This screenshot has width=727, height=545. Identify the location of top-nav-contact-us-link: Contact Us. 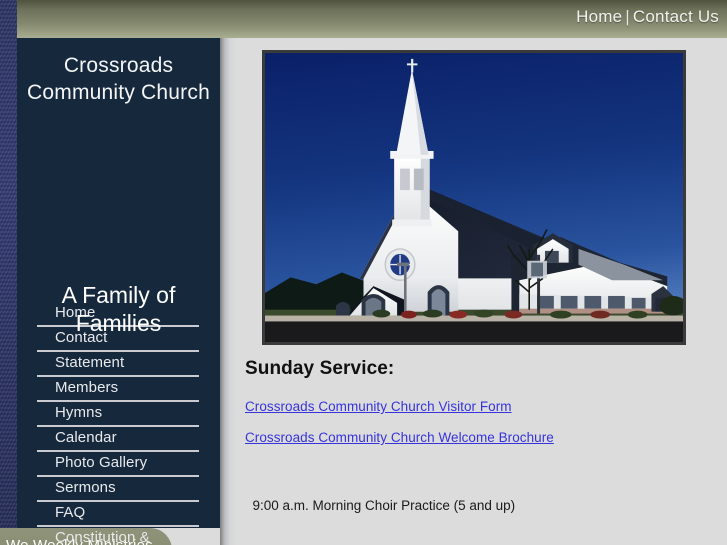
(676, 16).